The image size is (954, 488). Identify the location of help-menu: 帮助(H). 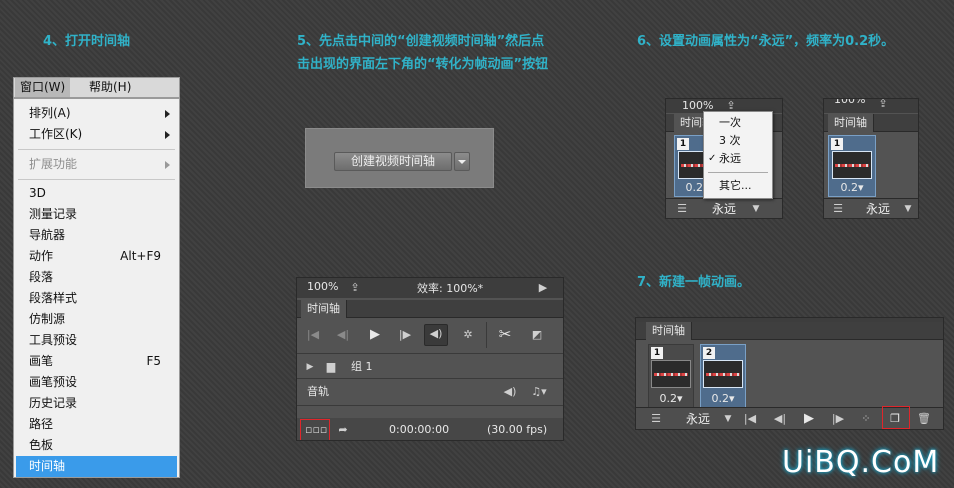
(110, 87).